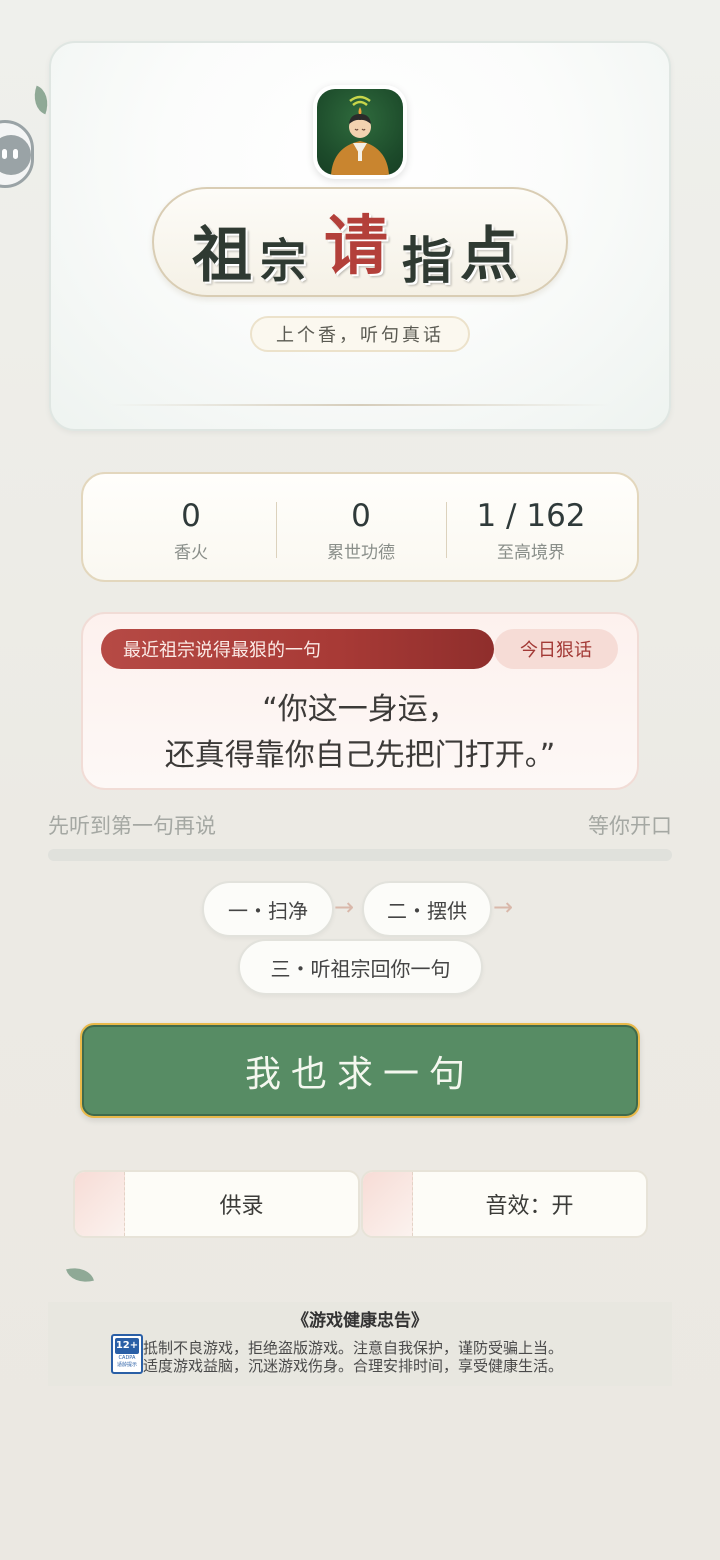 This screenshot has width=720, height=1560. I want to click on progress-left-label: 先听到第一句再说, so click(132, 826).